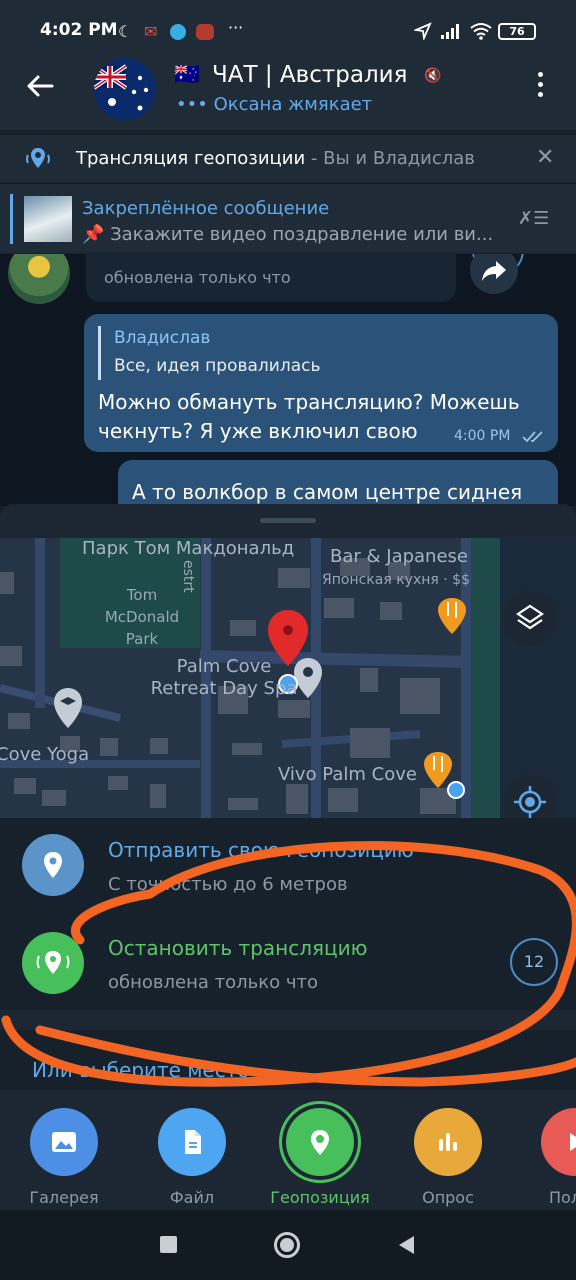 The height and width of the screenshot is (1280, 576). Describe the element at coordinates (192, 104) in the screenshot. I see `typing-dots-icon: •••` at that location.